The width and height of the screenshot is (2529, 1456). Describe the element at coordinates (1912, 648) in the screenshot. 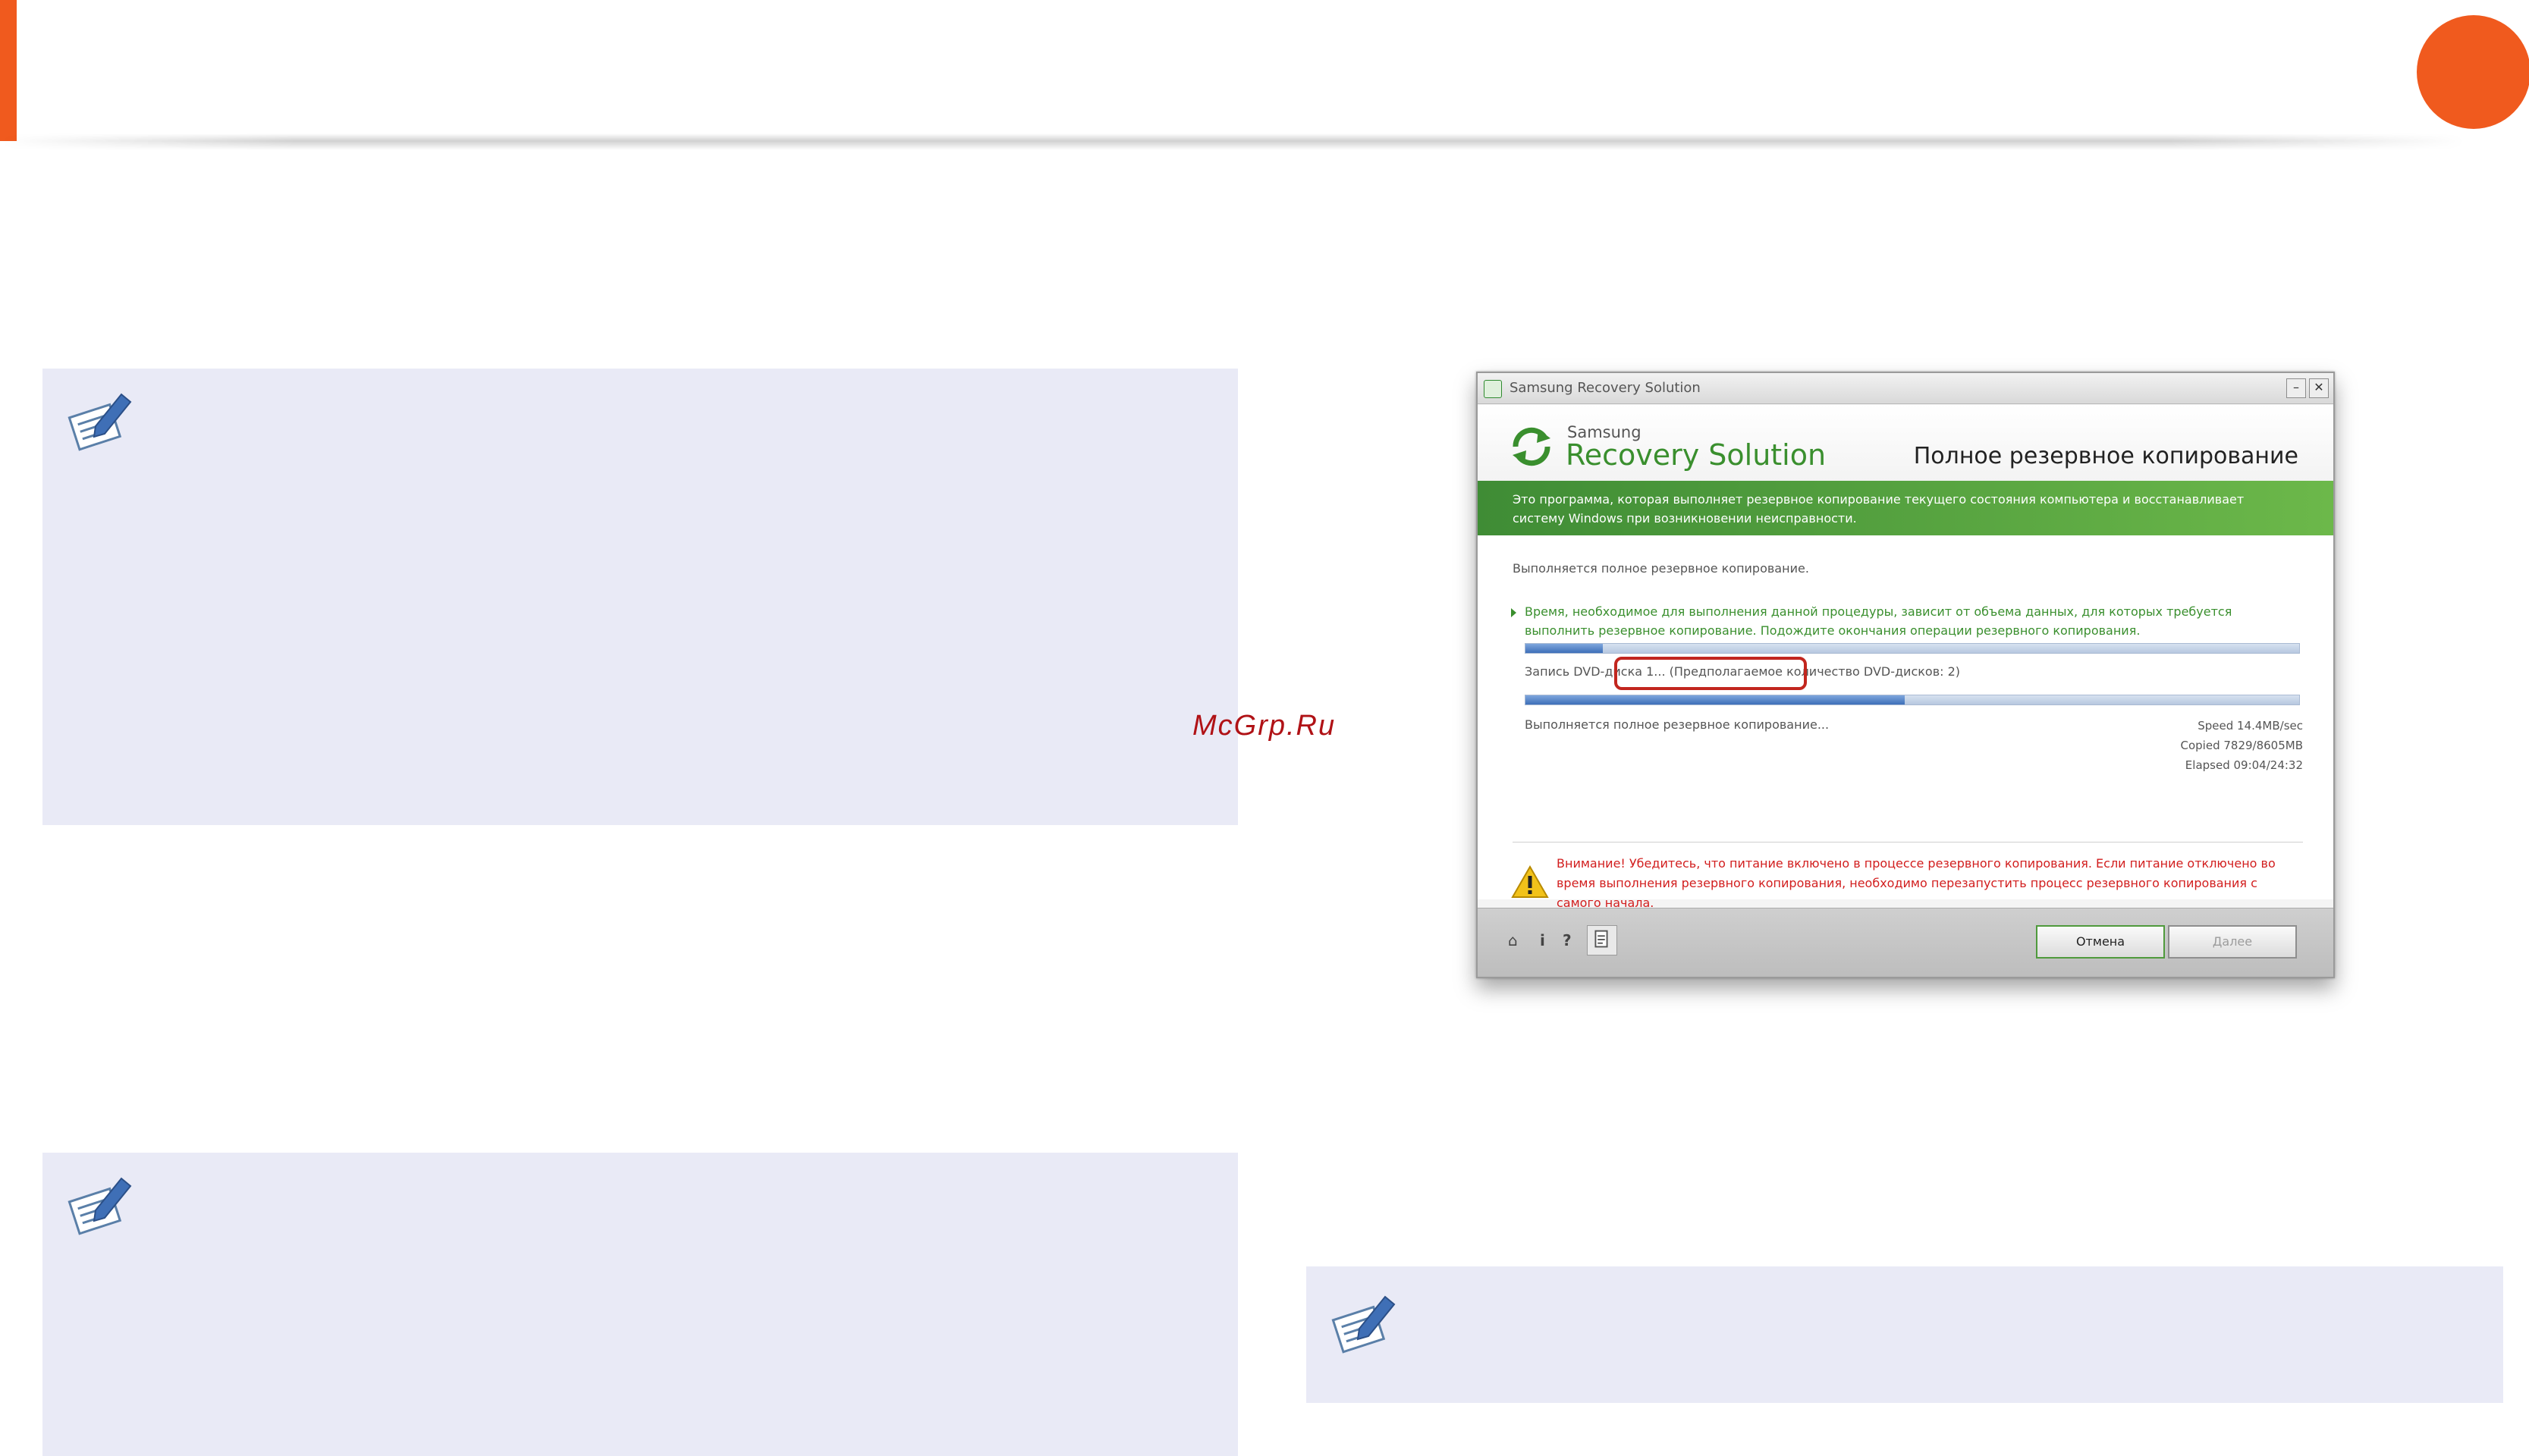

I see `overall-progress-bar` at that location.